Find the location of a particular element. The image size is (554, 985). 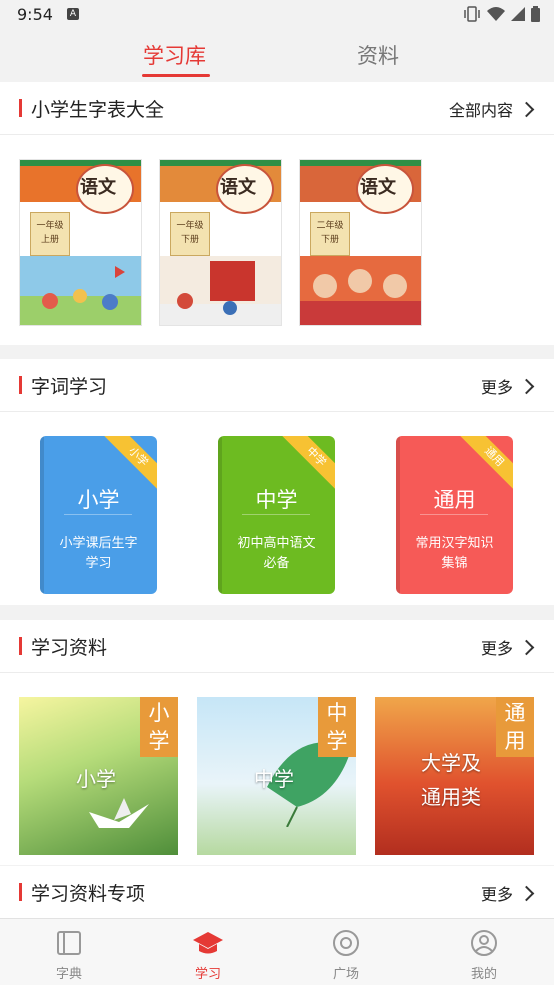

tile-tag: 中学 is located at coordinates (337, 727).